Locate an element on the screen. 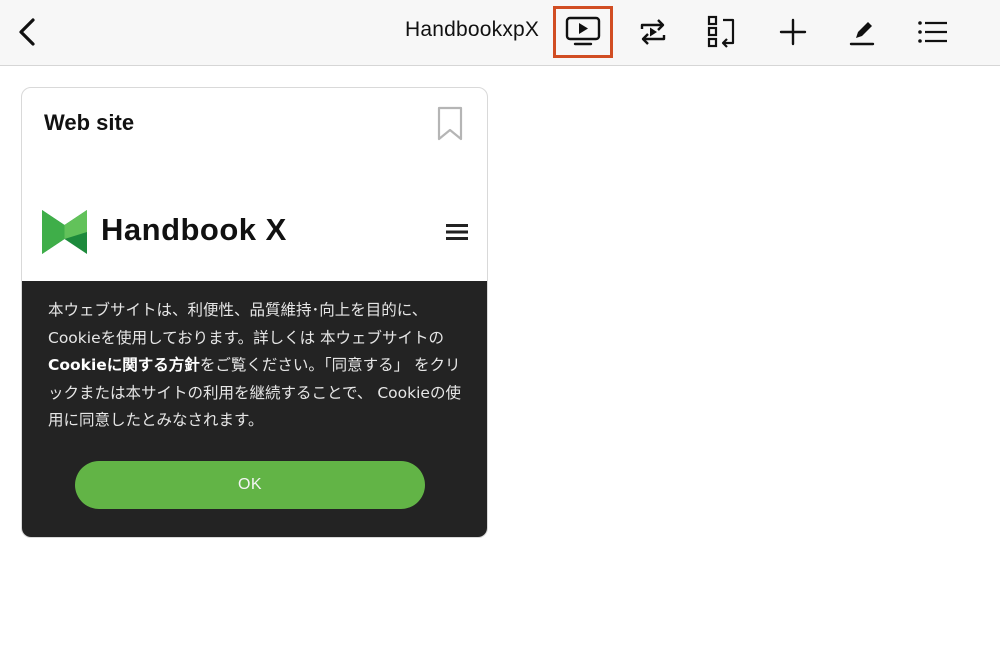 This screenshot has width=1000, height=667. handbook-x-logo-icon is located at coordinates (64, 232).